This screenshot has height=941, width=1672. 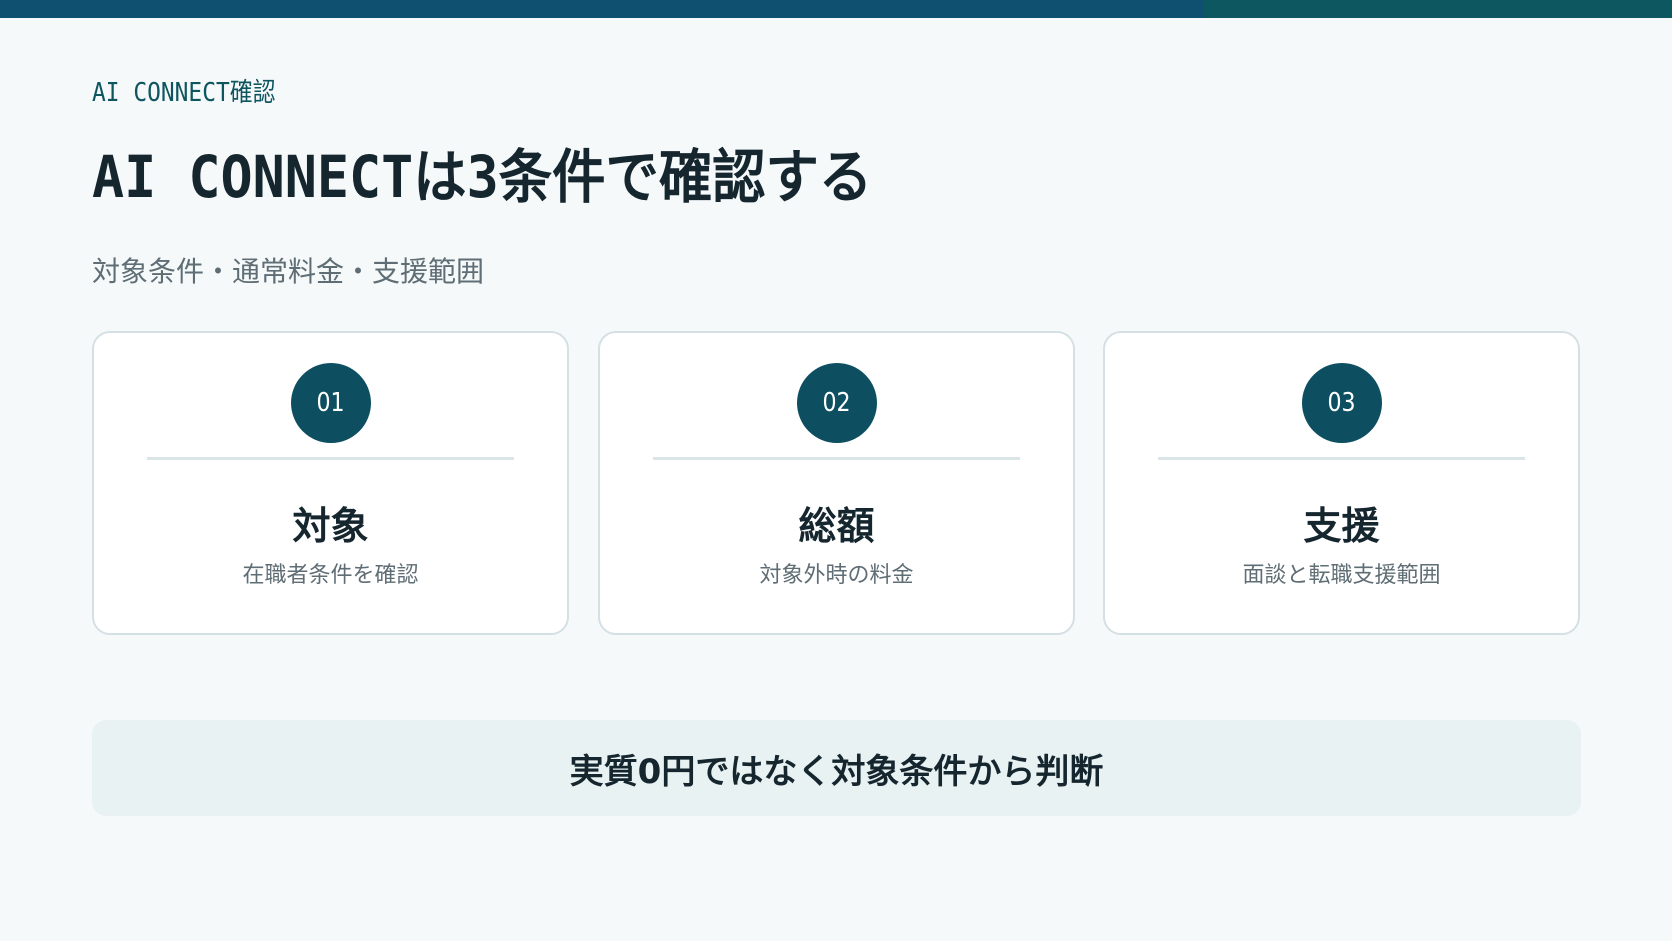 What do you see at coordinates (1341, 526) in the screenshot?
I see `card-title: 支援` at bounding box center [1341, 526].